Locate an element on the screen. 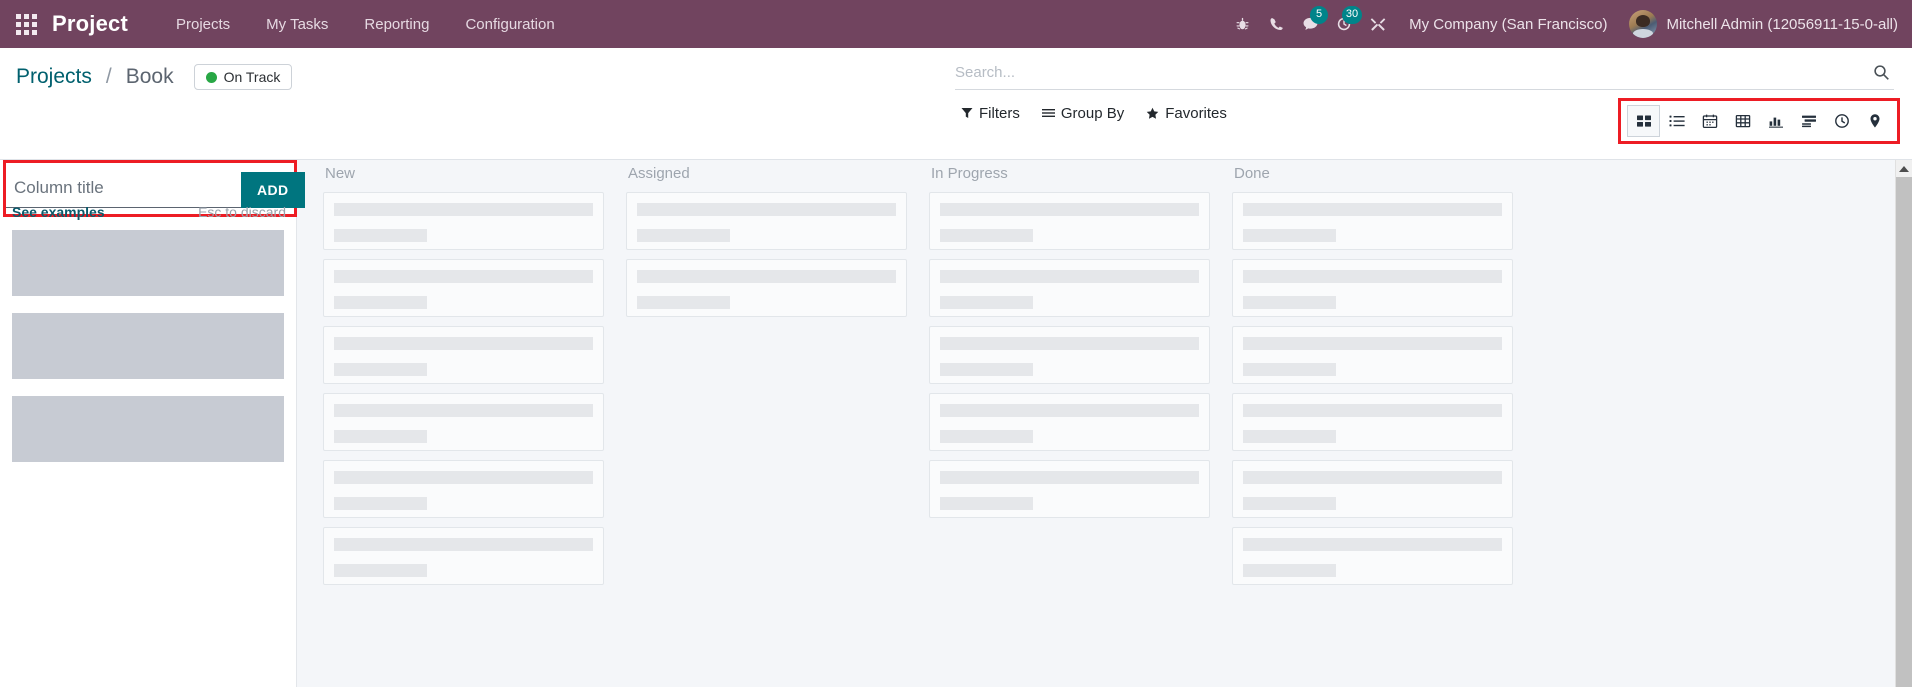 Image resolution: width=1912 pixels, height=687 pixels. apps-grid-icon is located at coordinates (26, 24).